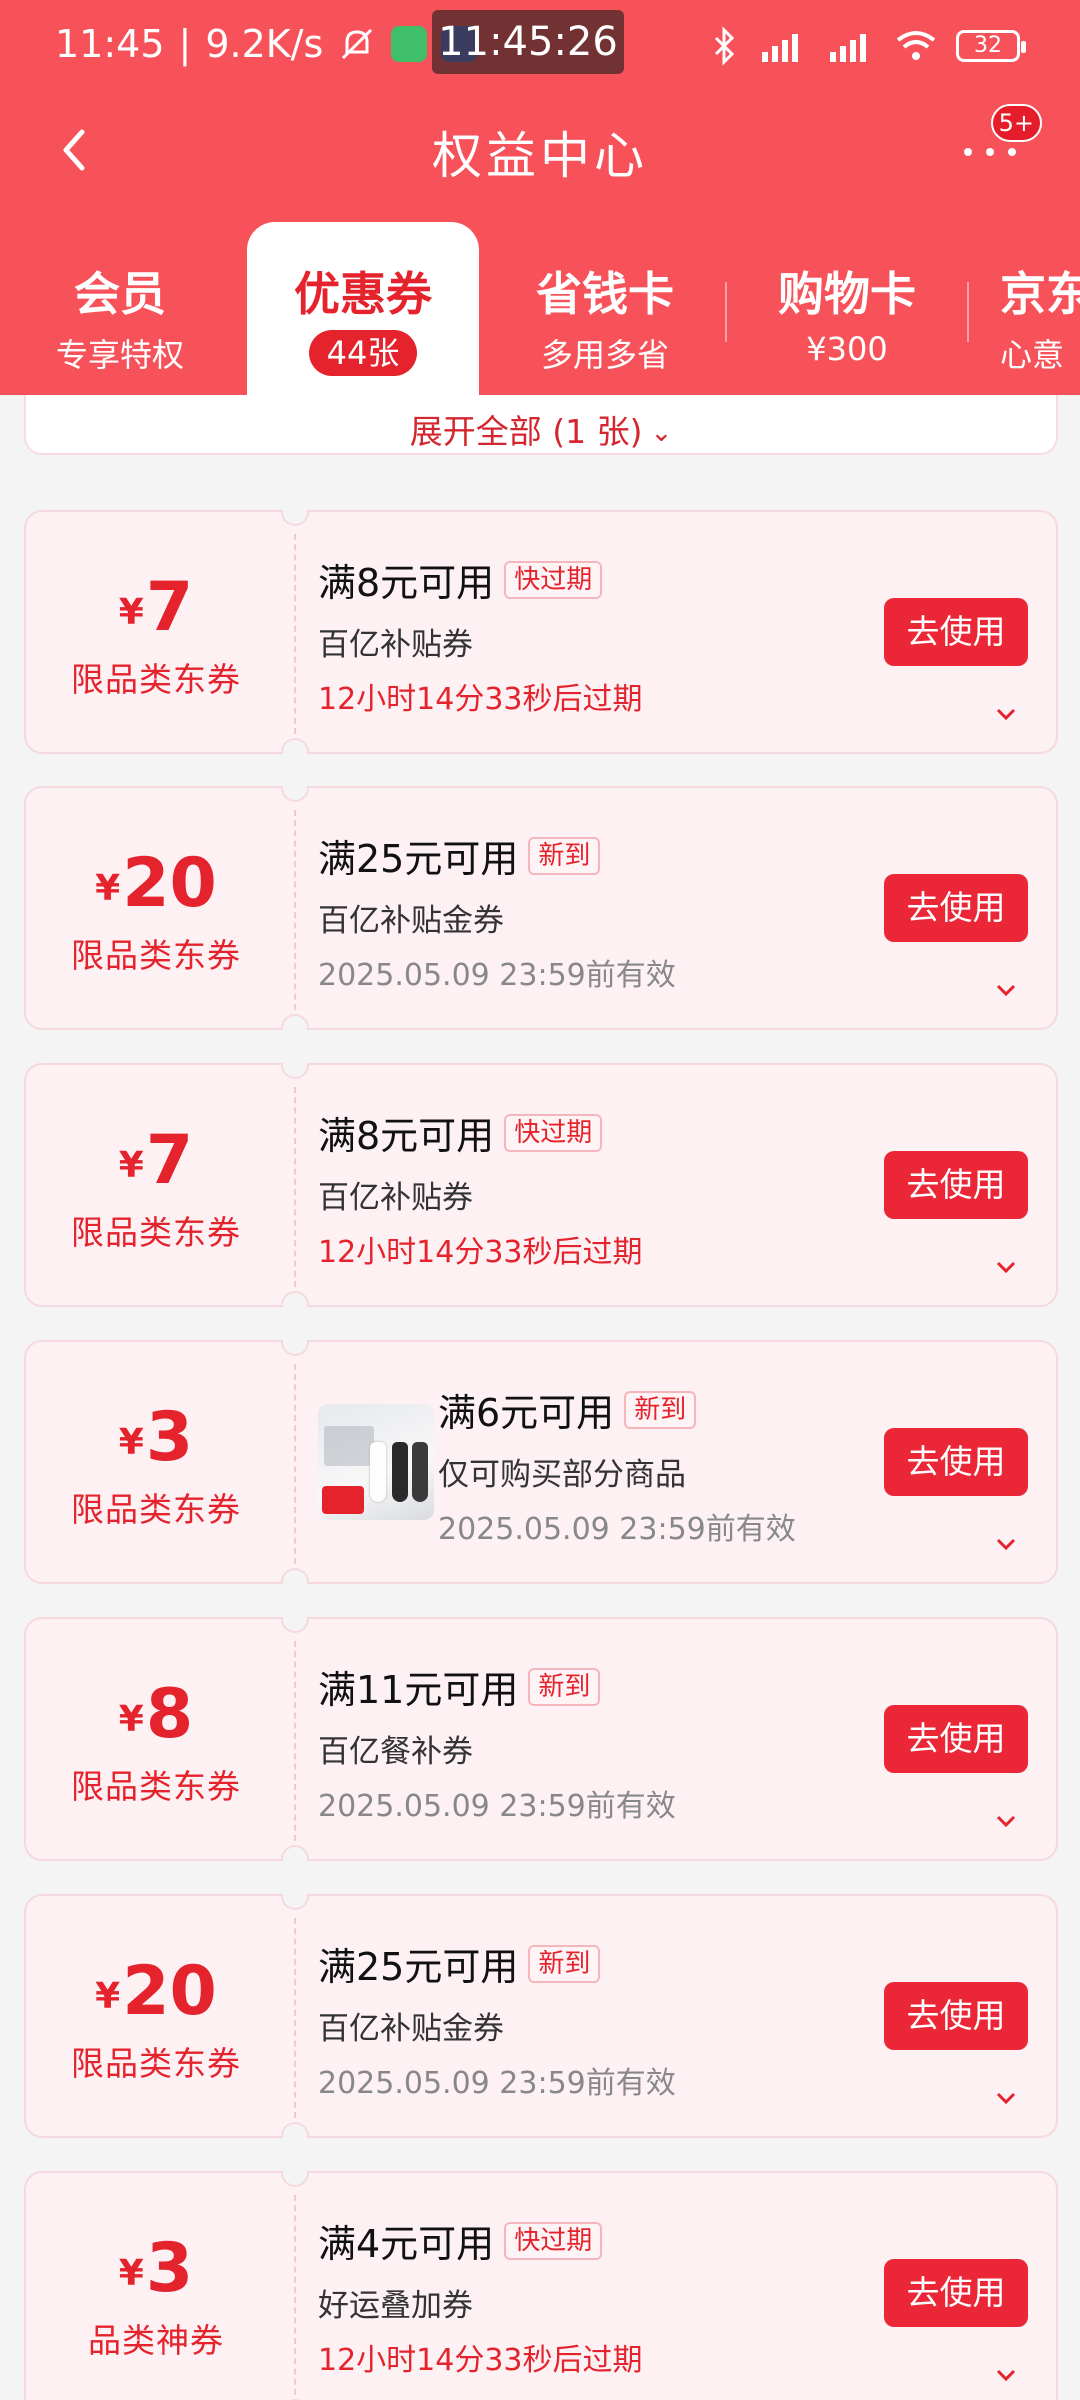 Image resolution: width=1080 pixels, height=2400 pixels. I want to click on expand-all-link: 展开全部 (1 张) ⌄, so click(541, 429).